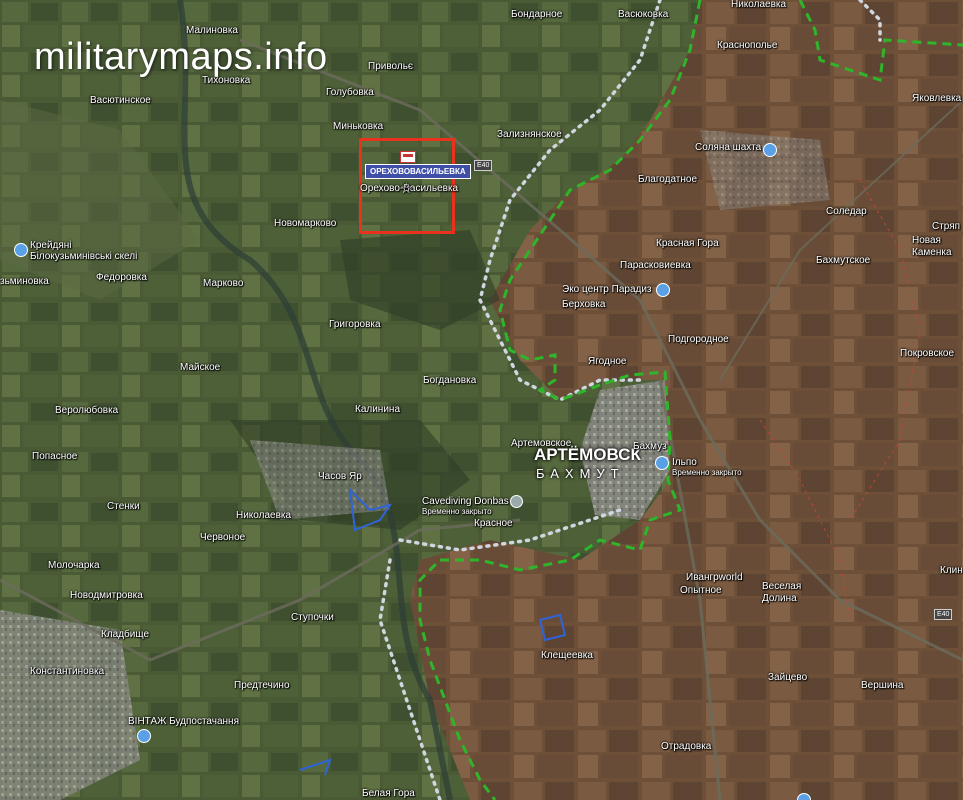 Image resolution: width=963 pixels, height=800 pixels. I want to click on place-label: Веселая, so click(782, 586).